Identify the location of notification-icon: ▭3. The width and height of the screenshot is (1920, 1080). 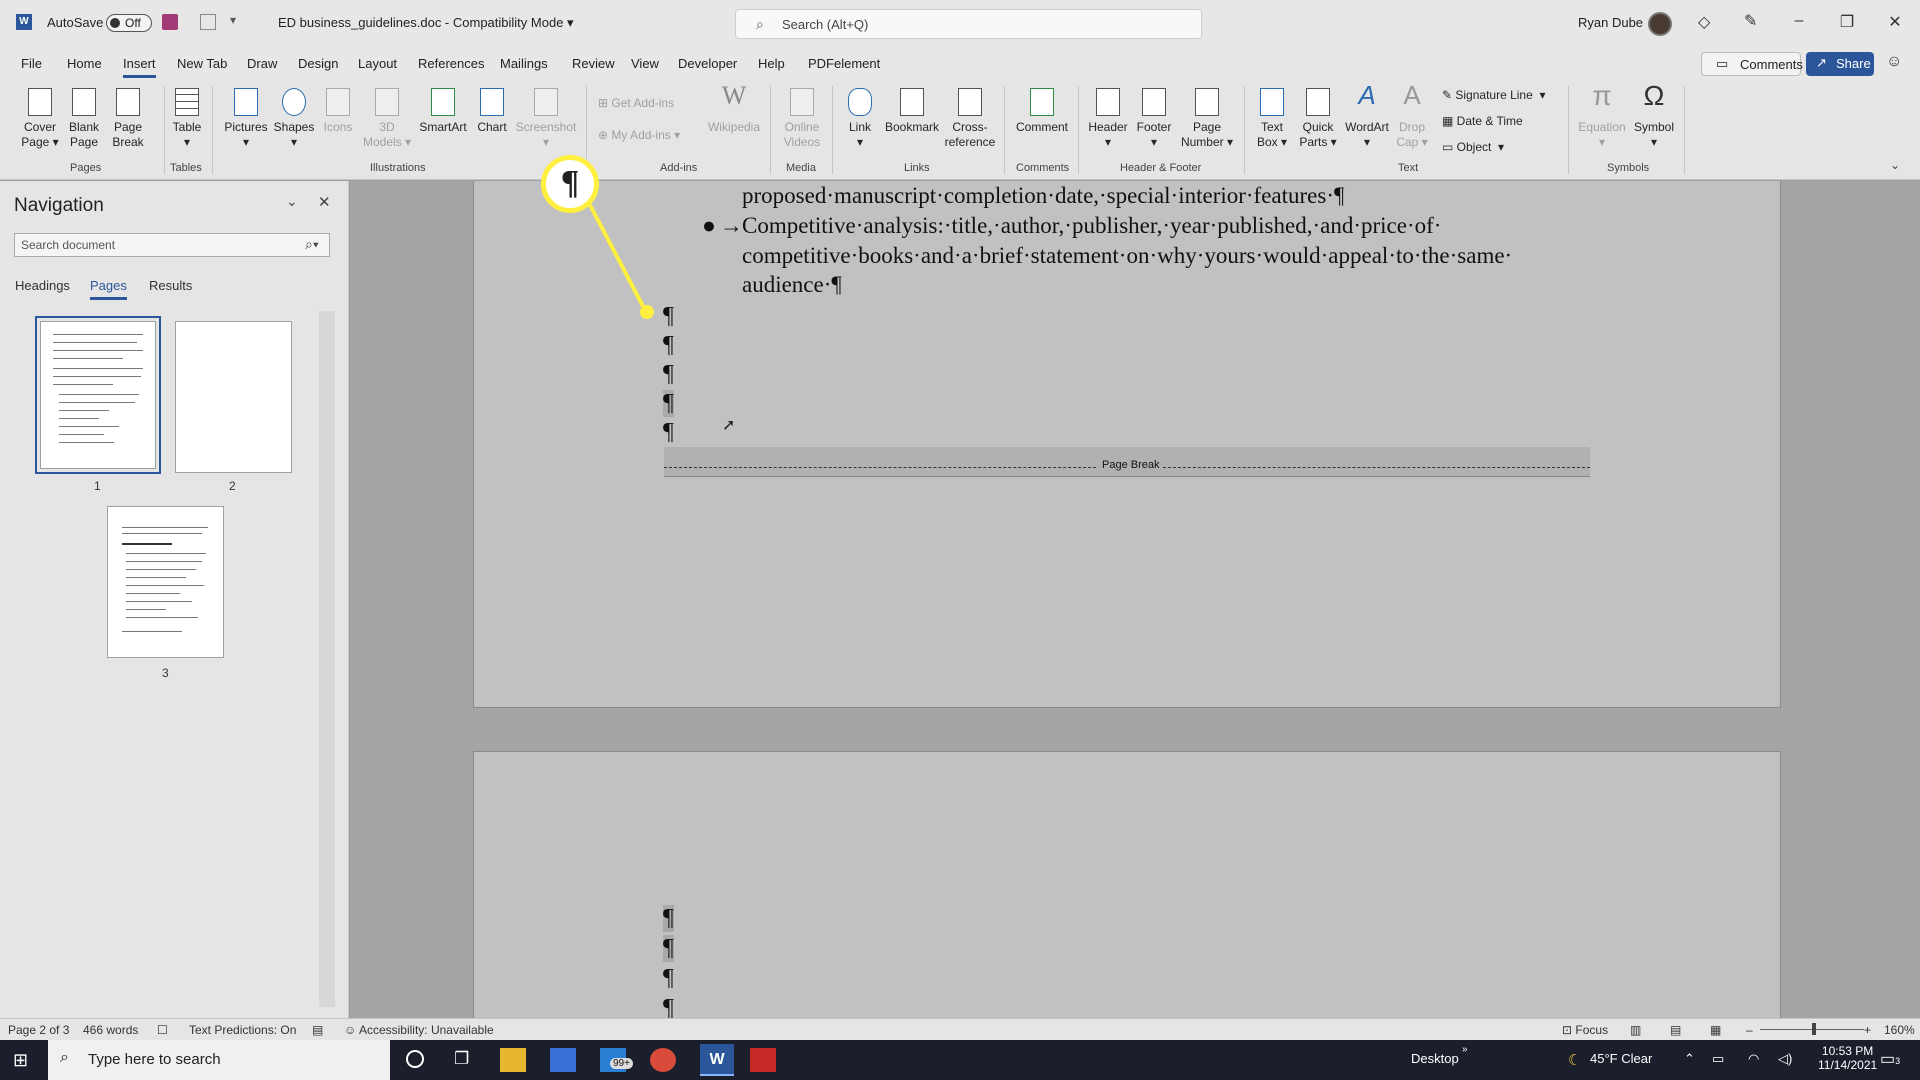
(1890, 1059).